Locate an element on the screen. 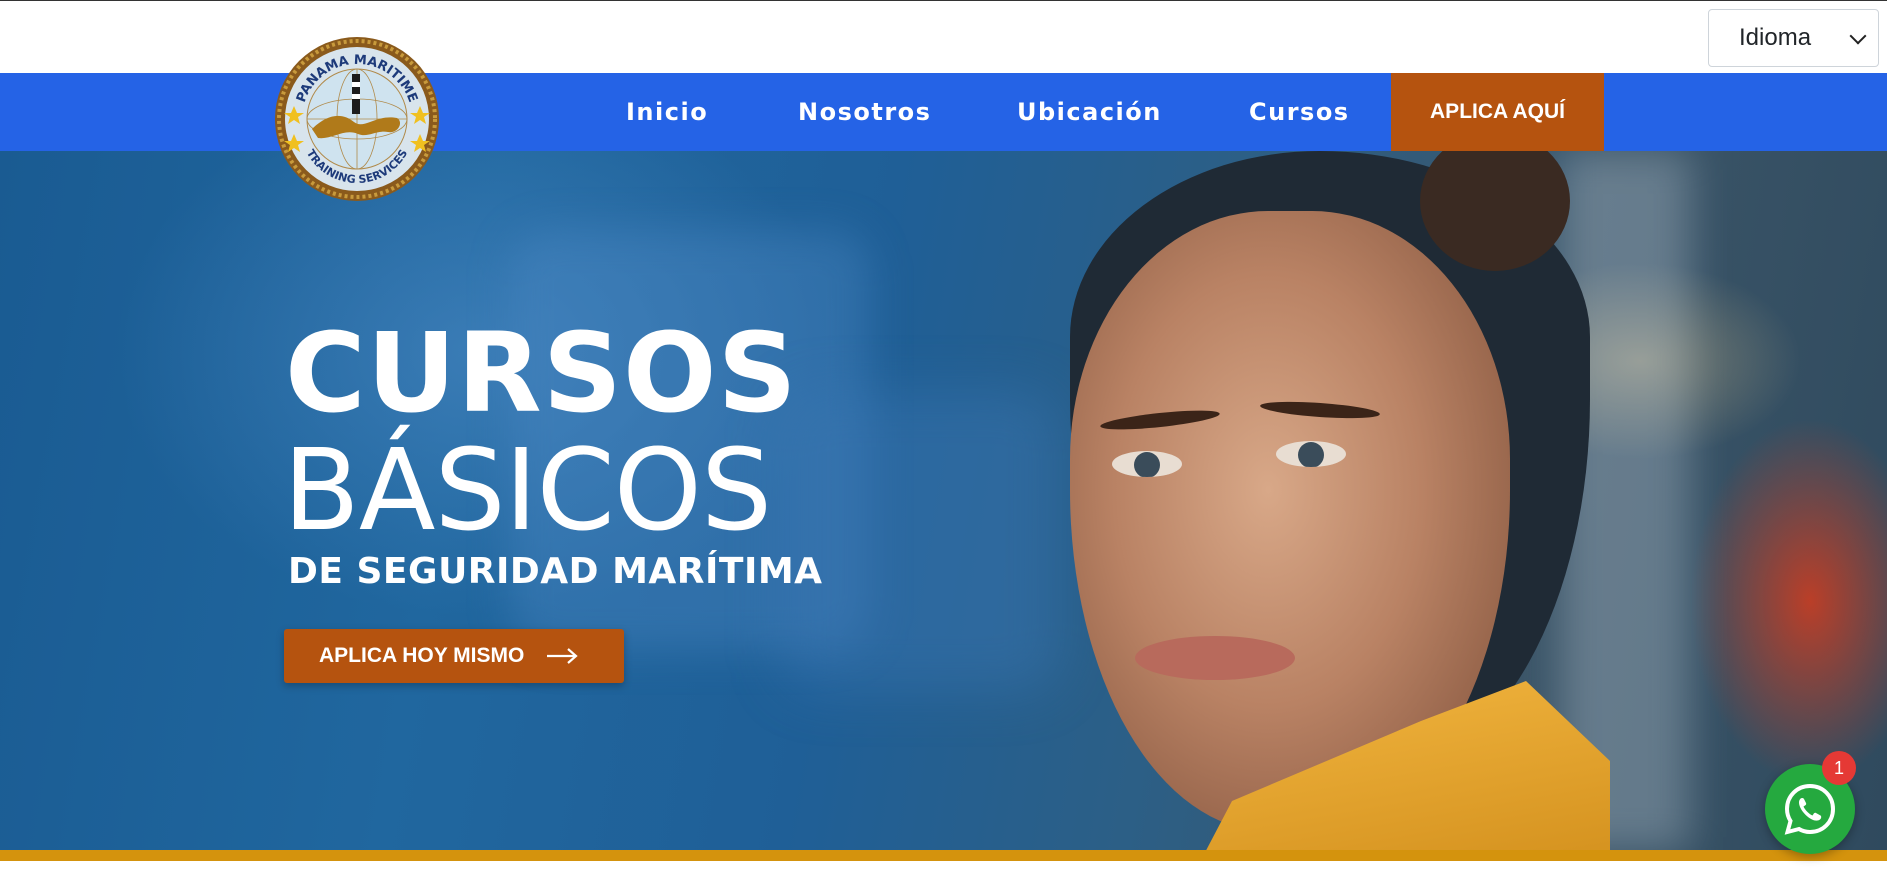 This screenshot has height=883, width=1887. nav-item-inicio: Inicio is located at coordinates (667, 112).